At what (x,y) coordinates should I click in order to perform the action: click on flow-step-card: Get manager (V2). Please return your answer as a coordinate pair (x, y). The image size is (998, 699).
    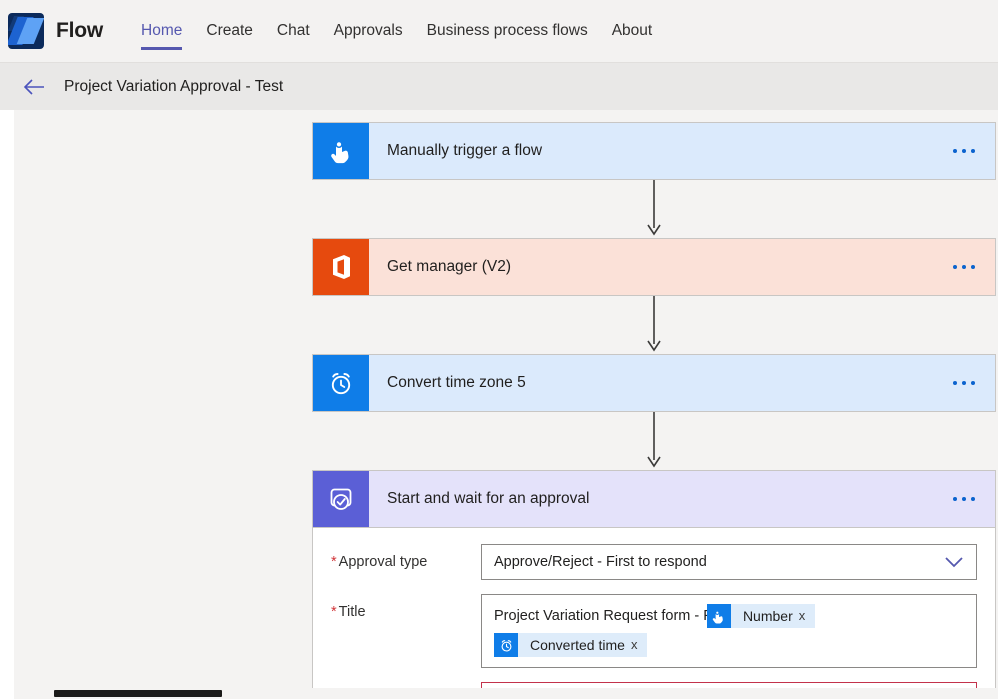
    Looking at the image, I should click on (654, 267).